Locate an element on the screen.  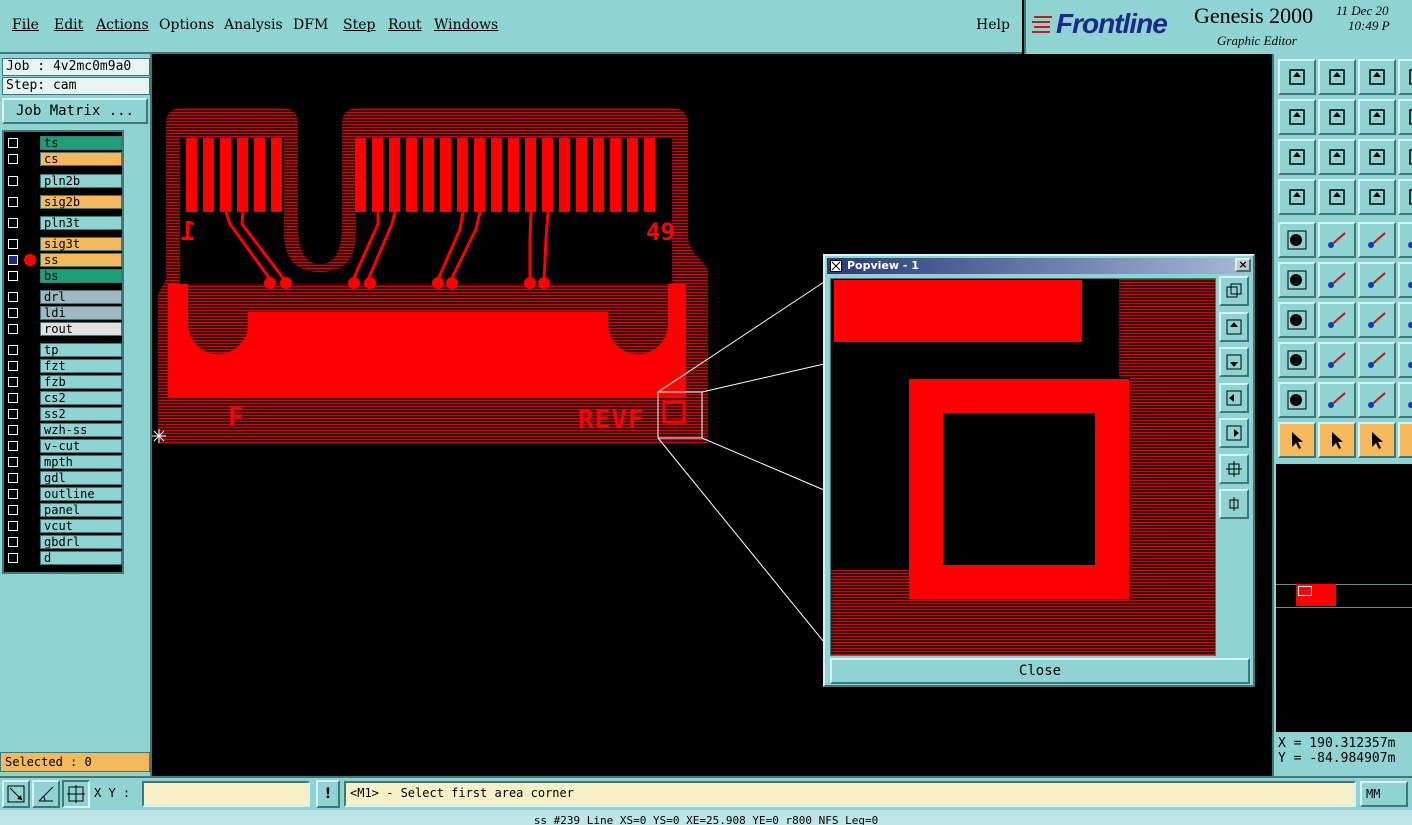
delete-icon is located at coordinates (1337, 280).